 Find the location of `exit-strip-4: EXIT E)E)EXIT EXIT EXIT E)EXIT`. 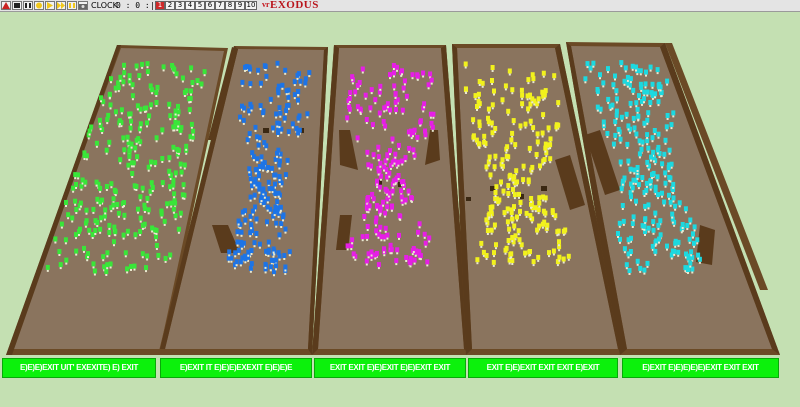

exit-strip-4: EXIT E)E)EXIT EXIT EXIT E)EXIT is located at coordinates (543, 368).